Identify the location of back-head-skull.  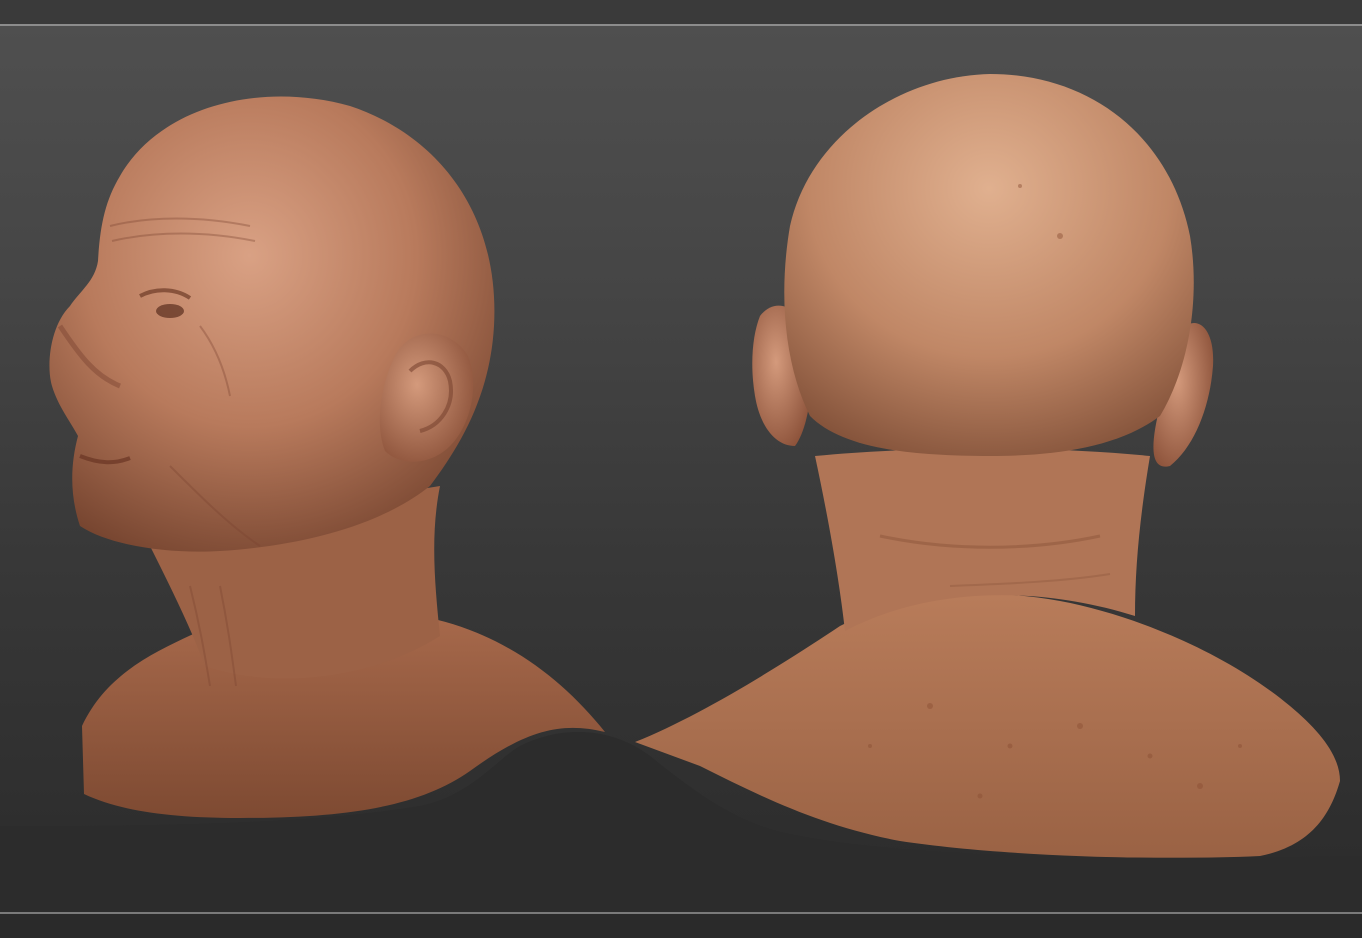
(989, 265).